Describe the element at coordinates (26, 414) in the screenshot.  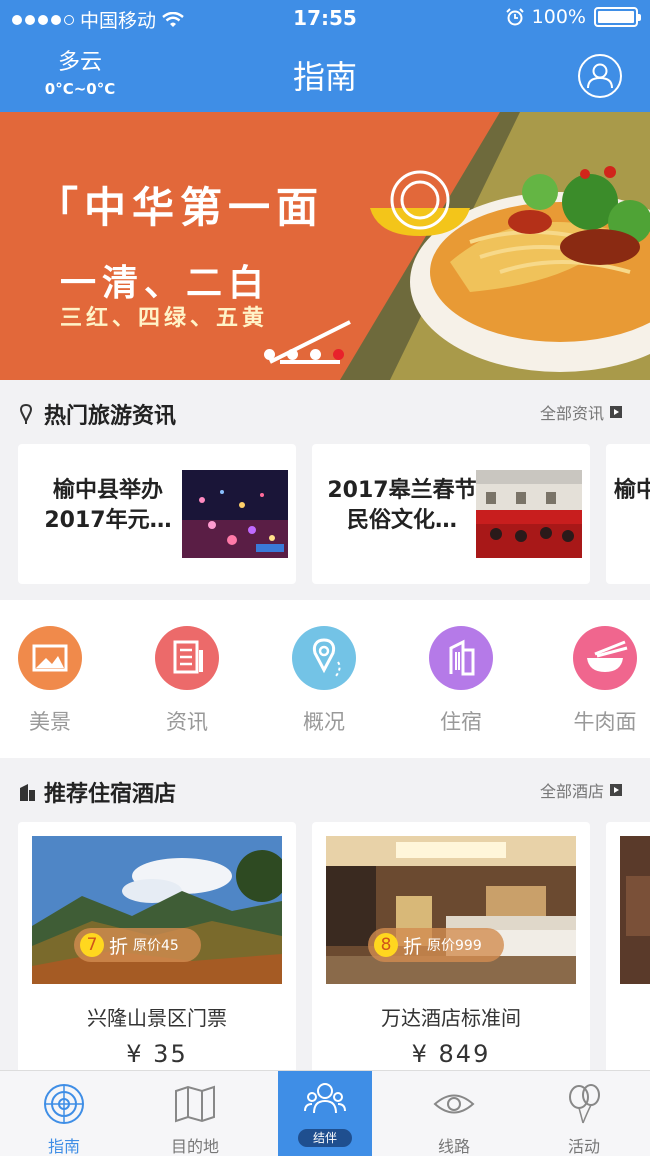
I see `location-pin-icon` at that location.